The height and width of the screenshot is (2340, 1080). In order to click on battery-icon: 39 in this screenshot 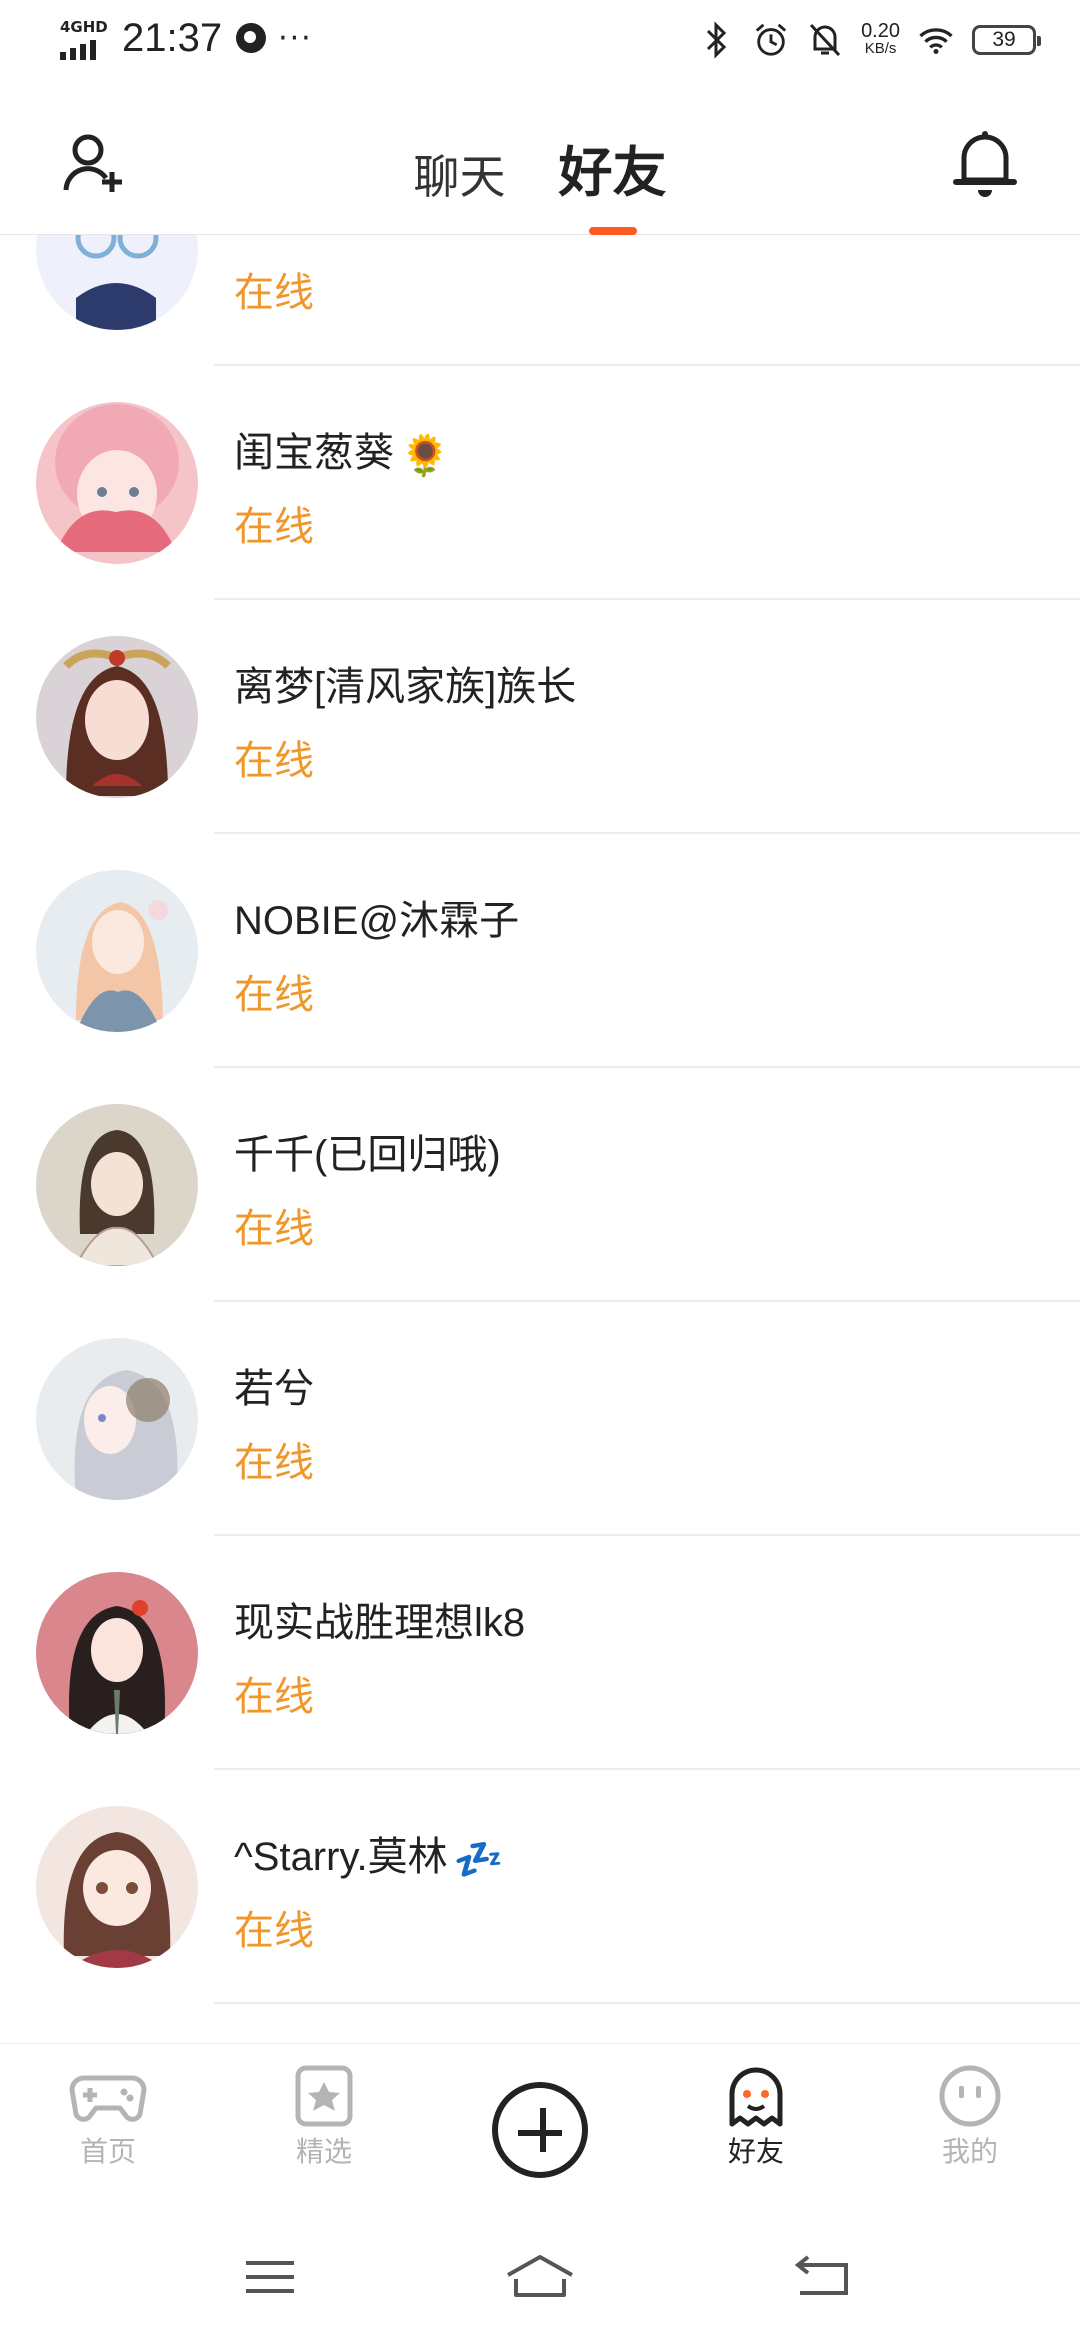, I will do `click(1006, 40)`.